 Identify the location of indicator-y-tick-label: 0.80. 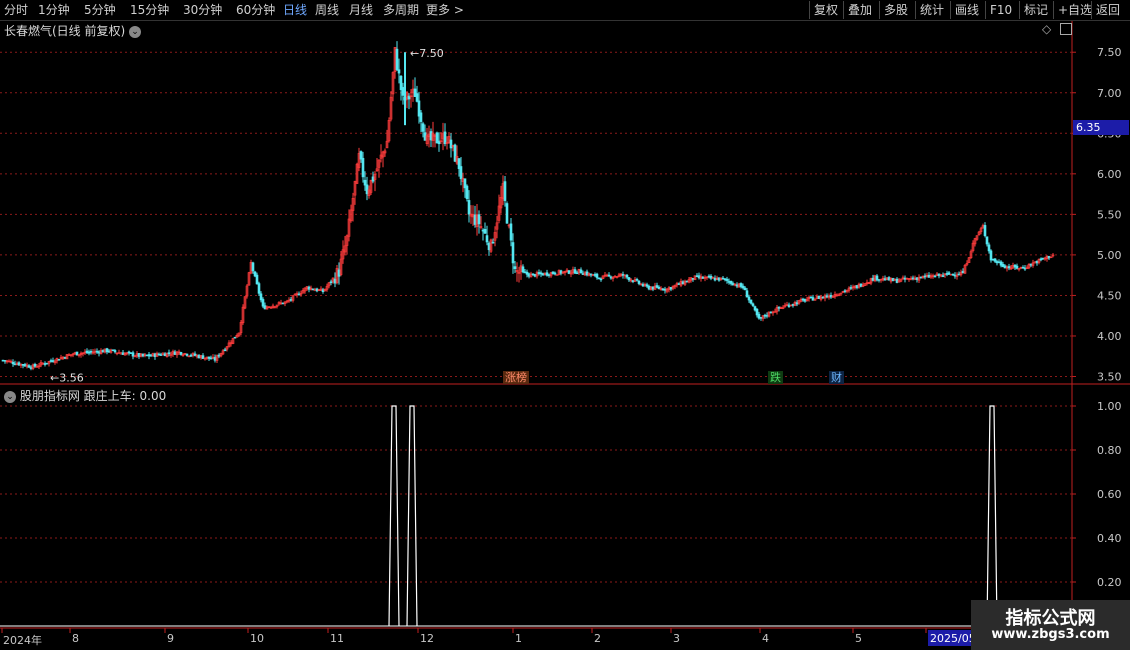
(1109, 450).